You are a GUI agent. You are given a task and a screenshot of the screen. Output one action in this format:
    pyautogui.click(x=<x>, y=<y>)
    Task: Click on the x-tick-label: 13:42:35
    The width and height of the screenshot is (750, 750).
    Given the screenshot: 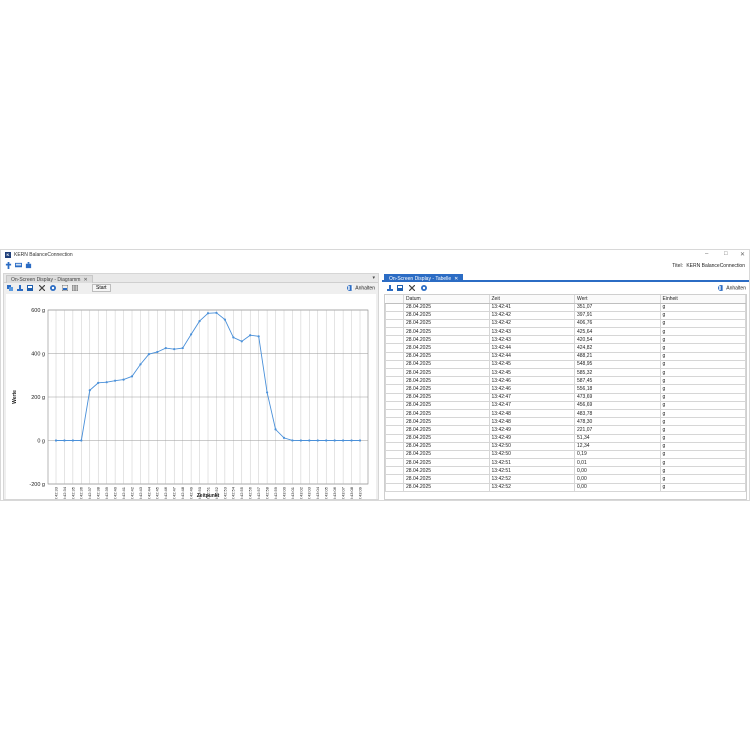 What is the action you would take?
    pyautogui.click(x=72, y=492)
    